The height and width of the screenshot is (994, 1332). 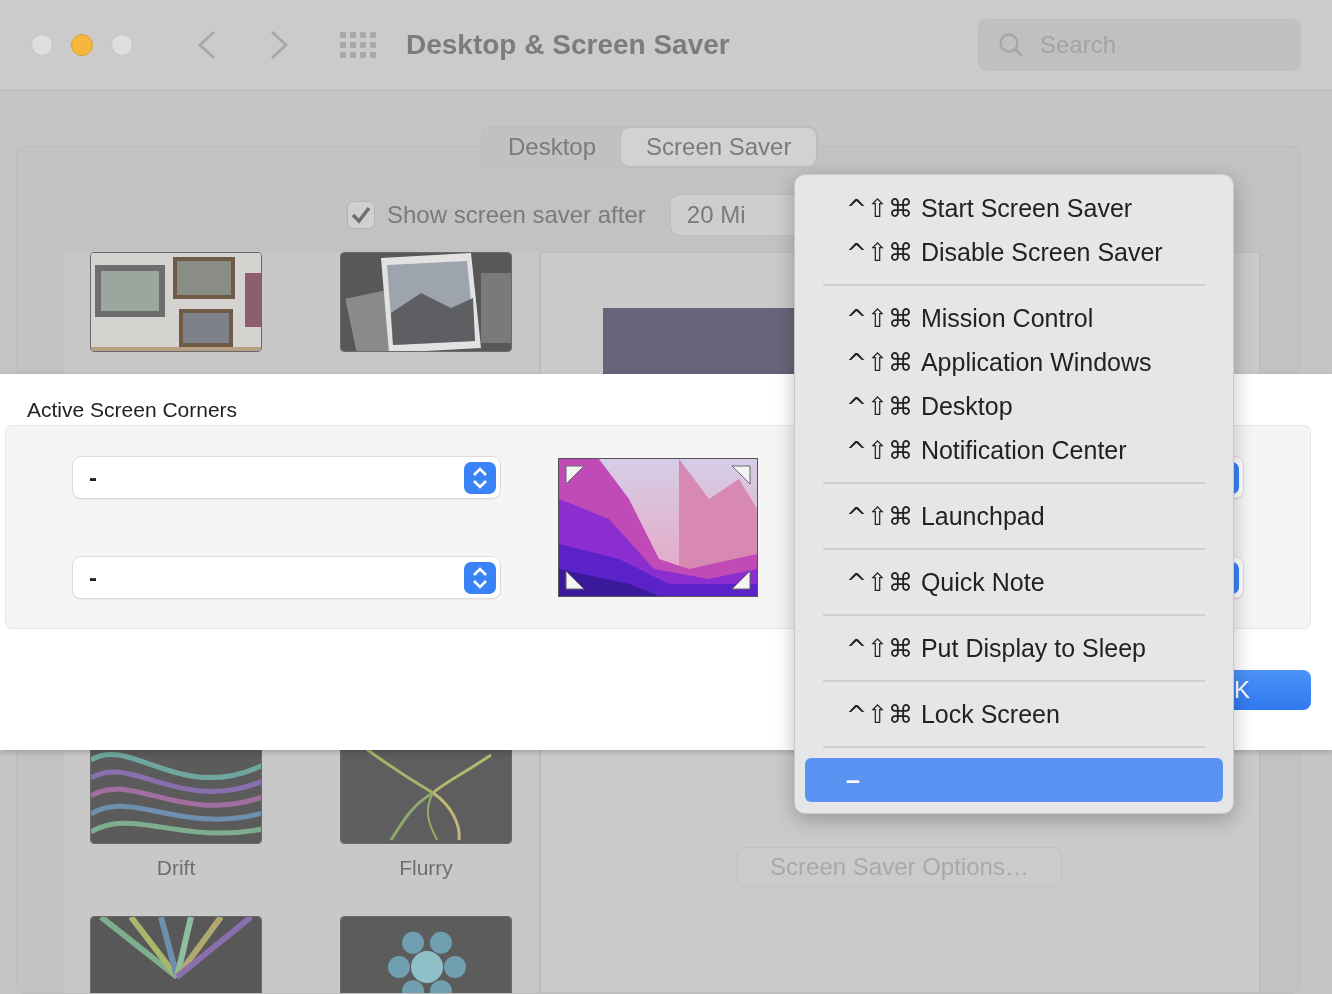 What do you see at coordinates (42, 45) in the screenshot?
I see `close-button` at bounding box center [42, 45].